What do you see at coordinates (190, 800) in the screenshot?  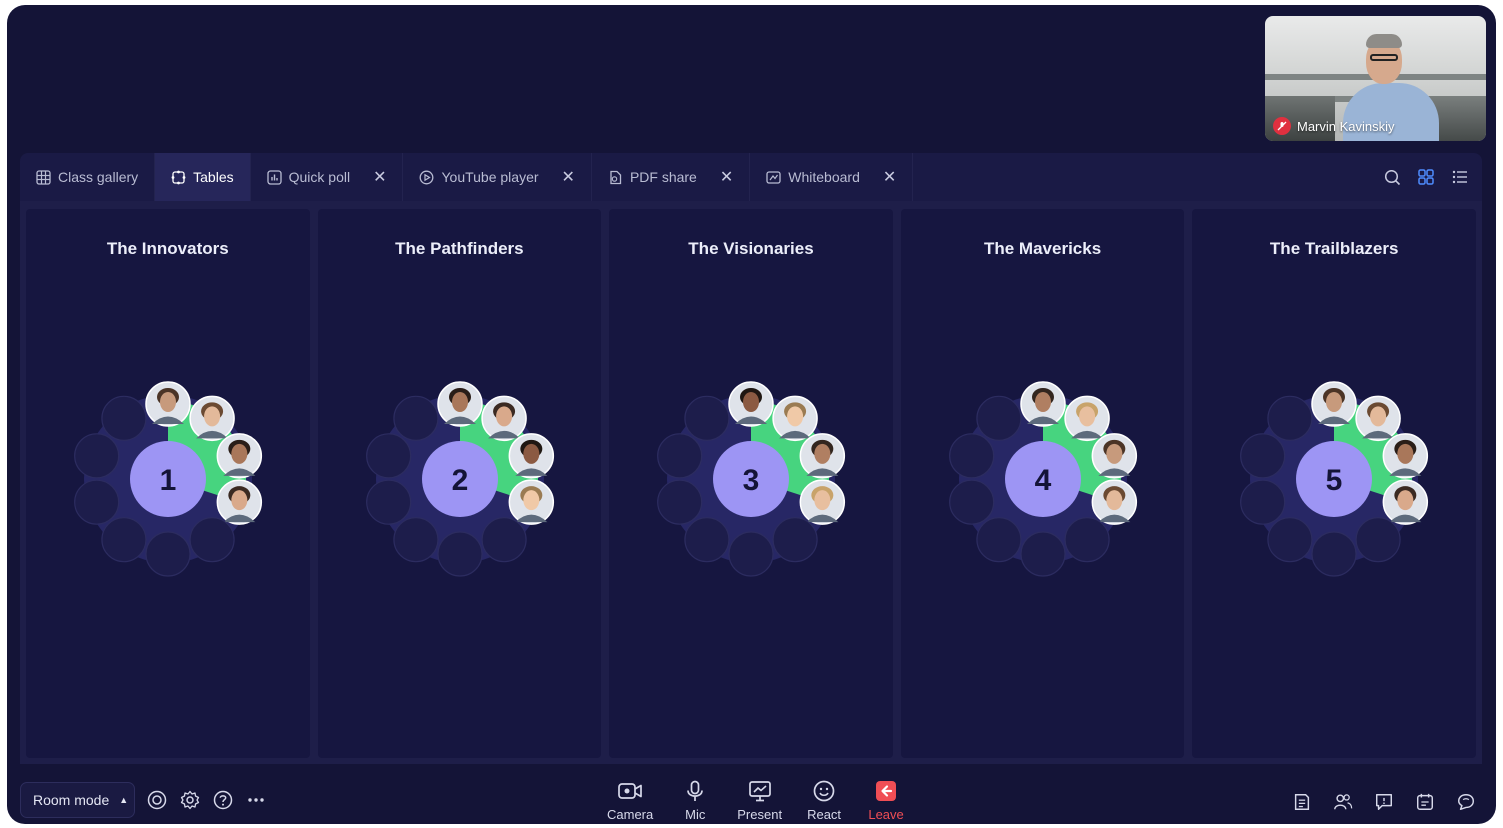 I see `settings-icon` at bounding box center [190, 800].